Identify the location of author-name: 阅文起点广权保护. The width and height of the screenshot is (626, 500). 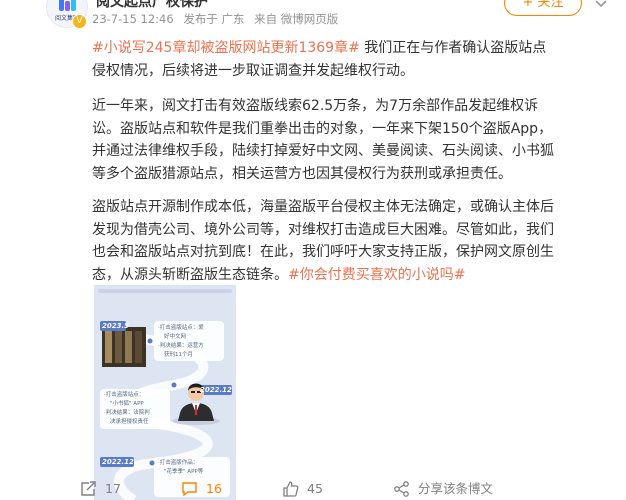
(152, 5).